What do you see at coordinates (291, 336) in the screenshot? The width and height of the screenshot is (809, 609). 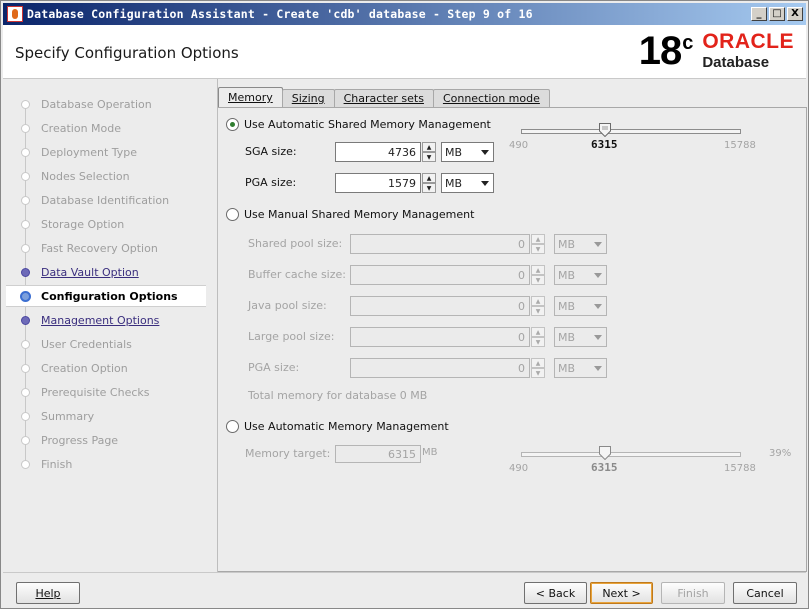 I see `manual-field-label: Large pool size:` at bounding box center [291, 336].